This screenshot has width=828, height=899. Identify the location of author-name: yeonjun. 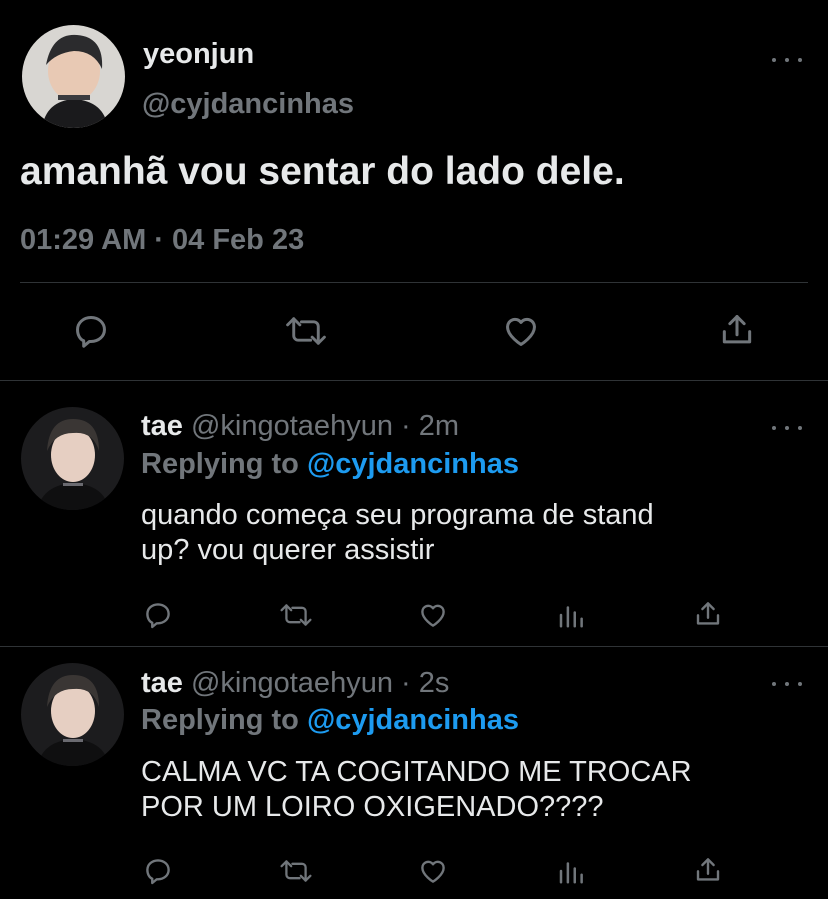
(198, 54).